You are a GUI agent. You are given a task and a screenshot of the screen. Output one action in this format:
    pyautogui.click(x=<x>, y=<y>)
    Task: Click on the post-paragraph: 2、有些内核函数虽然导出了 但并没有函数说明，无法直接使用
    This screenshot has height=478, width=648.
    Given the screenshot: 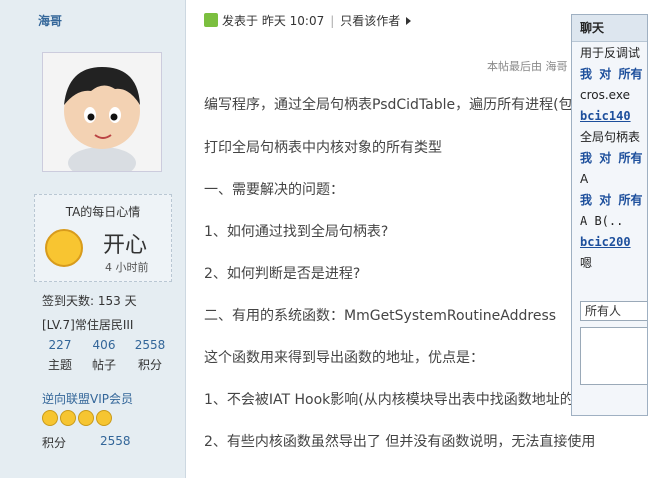 What is the action you would take?
    pyautogui.click(x=400, y=442)
    